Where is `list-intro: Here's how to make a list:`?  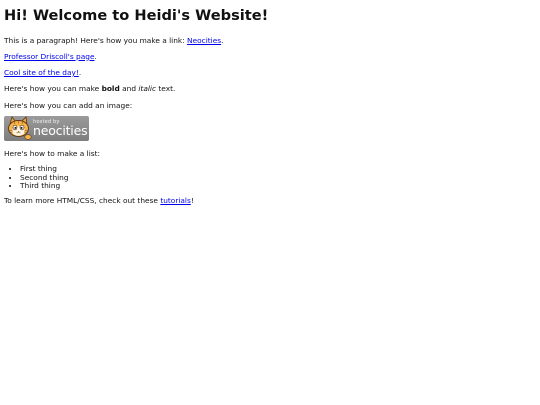
list-intro: Here's how to make a list: is located at coordinates (52, 153).